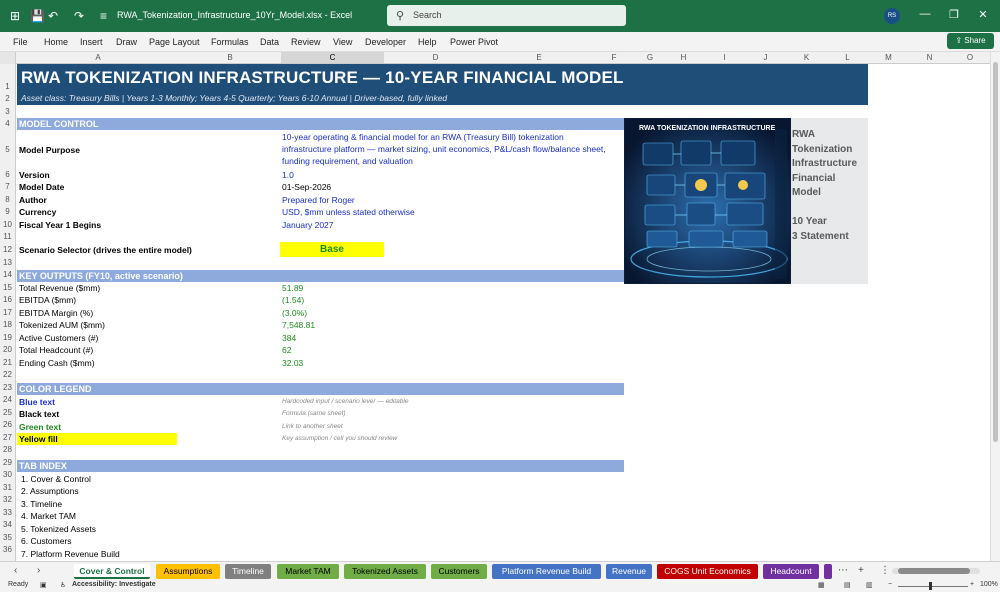 This screenshot has height=592, width=1000. What do you see at coordinates (989, 584) in the screenshot?
I see `zoom-level: 100%` at bounding box center [989, 584].